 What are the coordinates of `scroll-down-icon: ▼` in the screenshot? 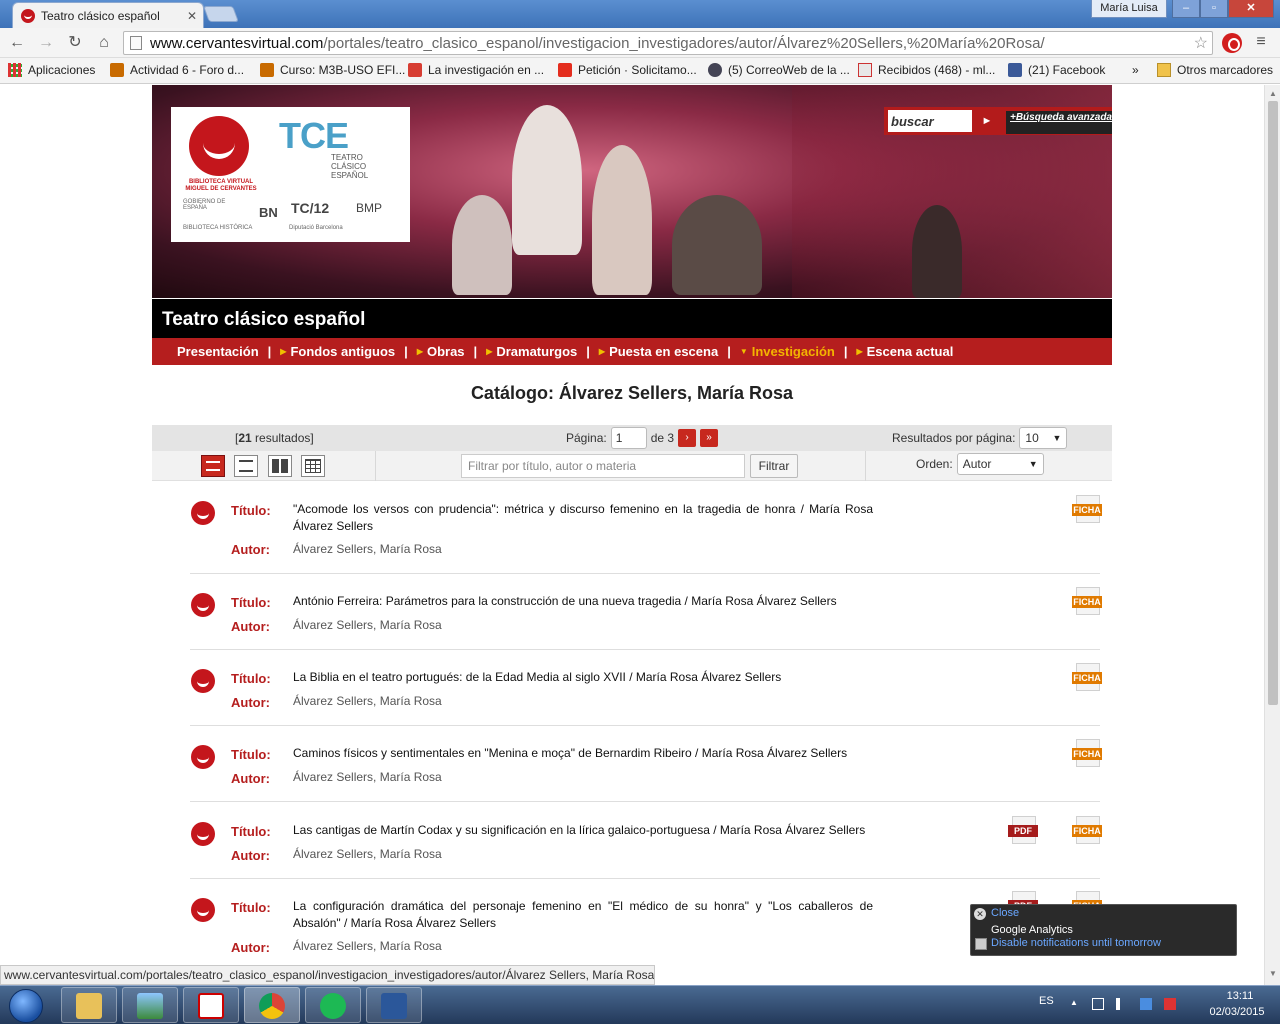 It's located at (1273, 973).